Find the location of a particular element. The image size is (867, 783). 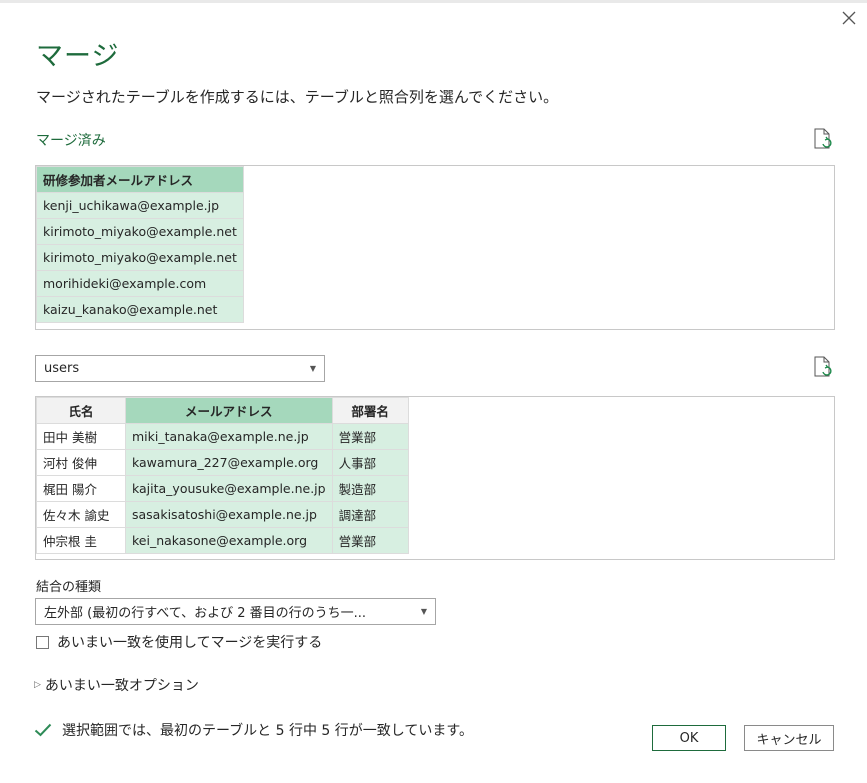

table-cell: 田中 美樹 is located at coordinates (81, 436).